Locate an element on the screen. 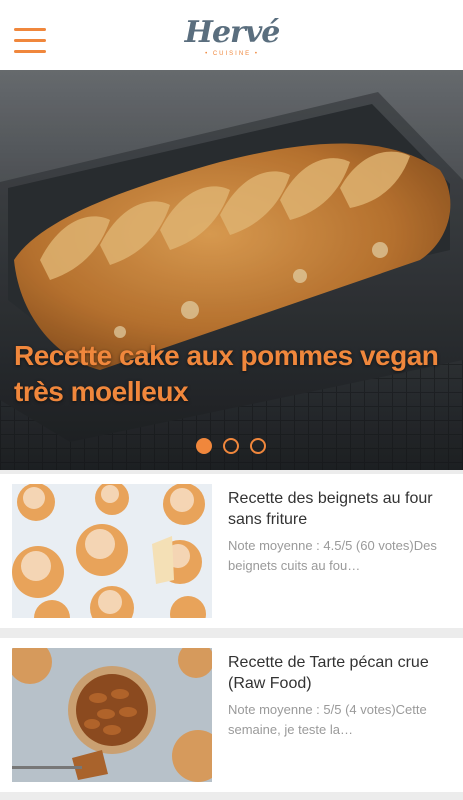 This screenshot has width=463, height=800. carousel-pagination is located at coordinates (236, 446).